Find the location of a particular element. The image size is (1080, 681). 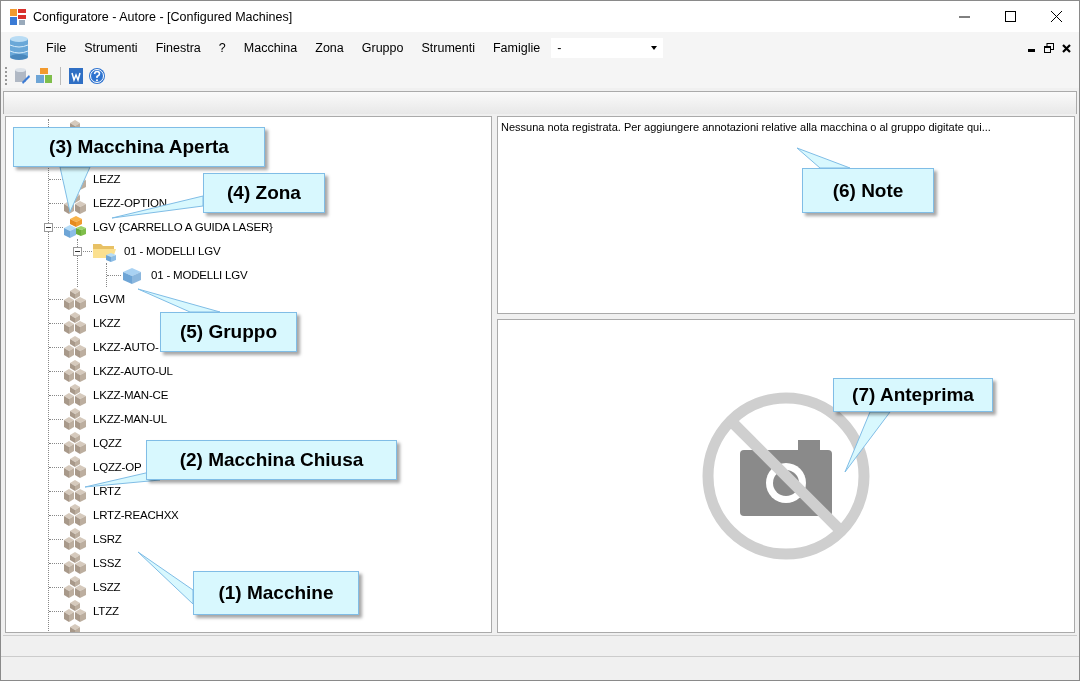

database-edit-icon is located at coordinates (22, 76).